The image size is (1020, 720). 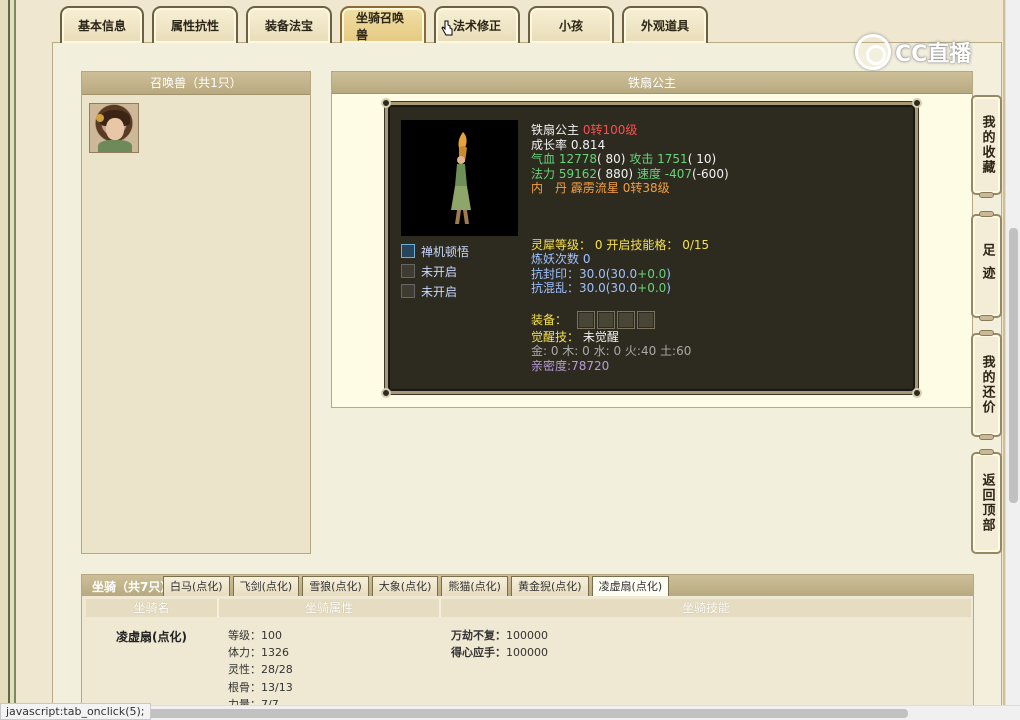 I want to click on skill-name: 未开启, so click(x=439, y=291).